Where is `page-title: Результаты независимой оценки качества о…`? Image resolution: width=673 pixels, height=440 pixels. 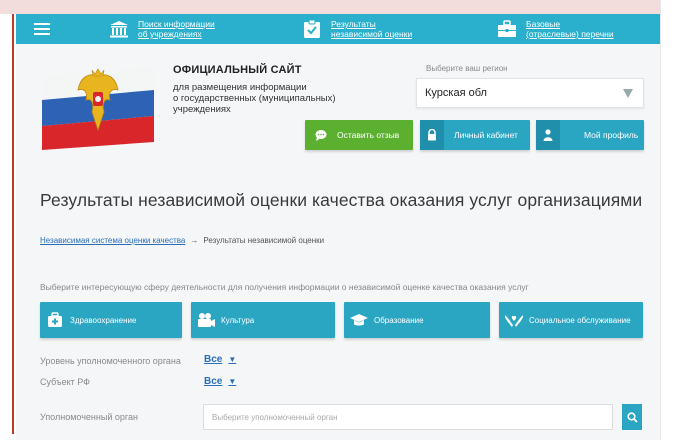
page-title: Результаты независимой оценки качества о… is located at coordinates (341, 200).